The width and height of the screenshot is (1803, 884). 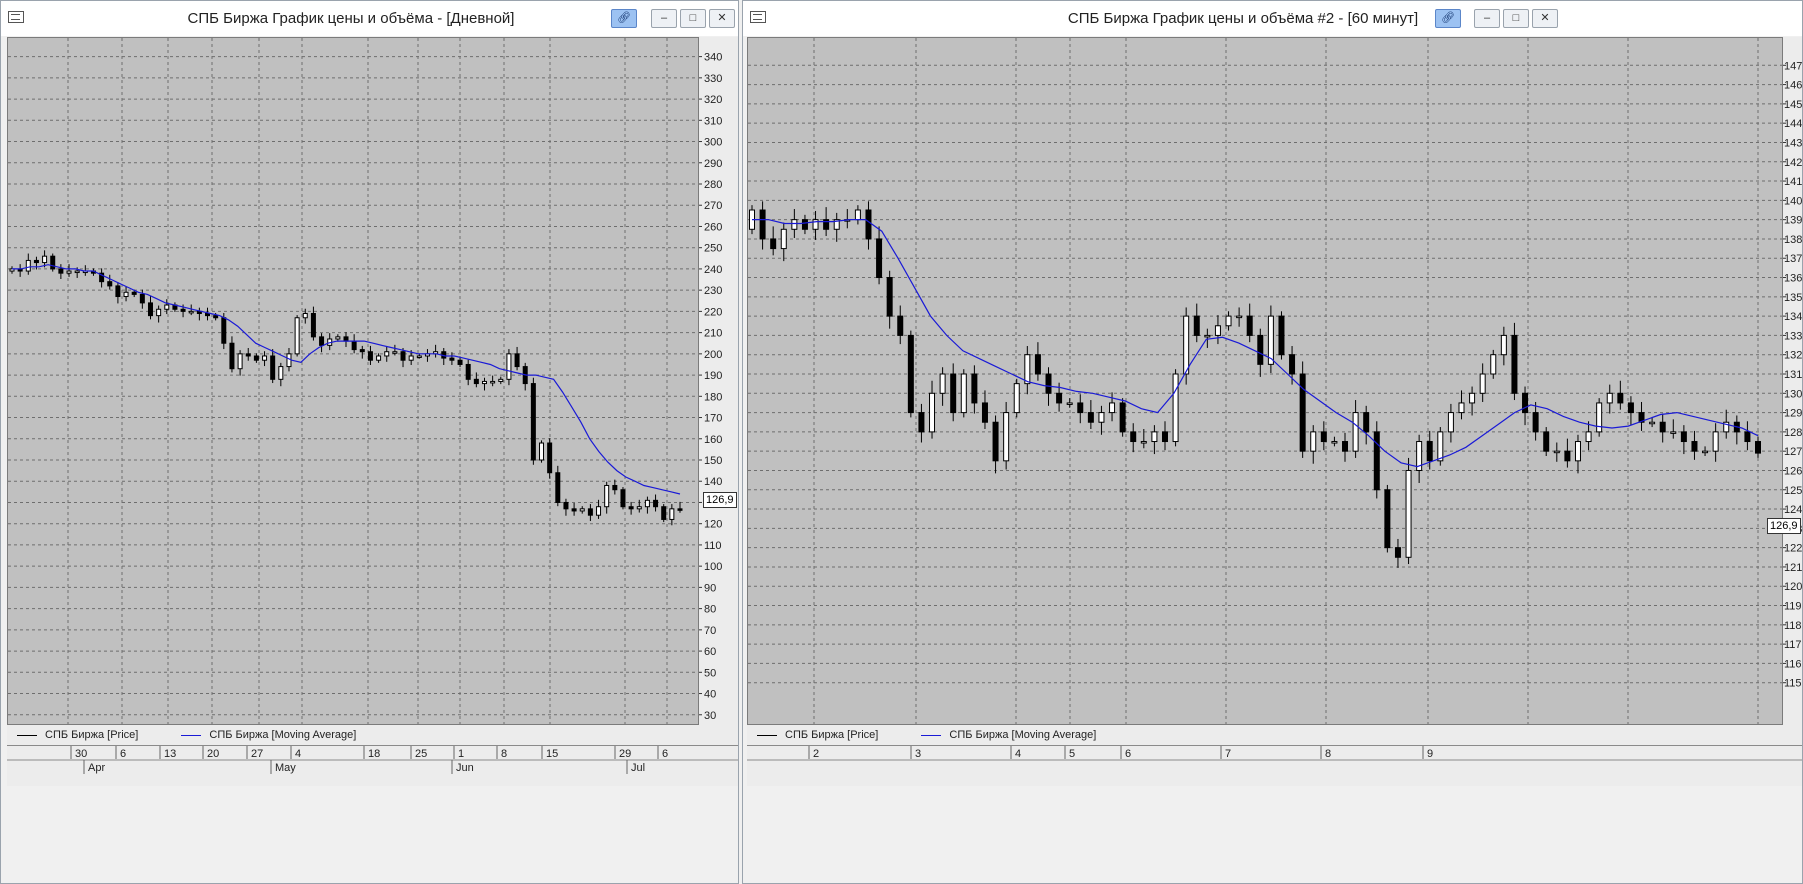 I want to click on price-tick-label: 142, so click(x=1793, y=163).